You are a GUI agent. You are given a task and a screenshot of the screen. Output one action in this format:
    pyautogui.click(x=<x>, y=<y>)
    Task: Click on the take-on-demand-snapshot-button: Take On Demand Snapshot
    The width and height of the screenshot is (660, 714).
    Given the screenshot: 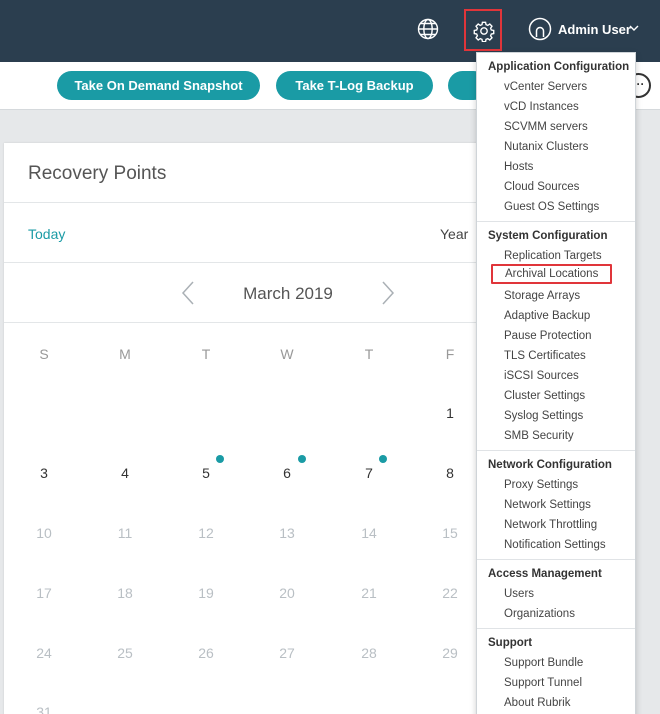 What is the action you would take?
    pyautogui.click(x=158, y=85)
    